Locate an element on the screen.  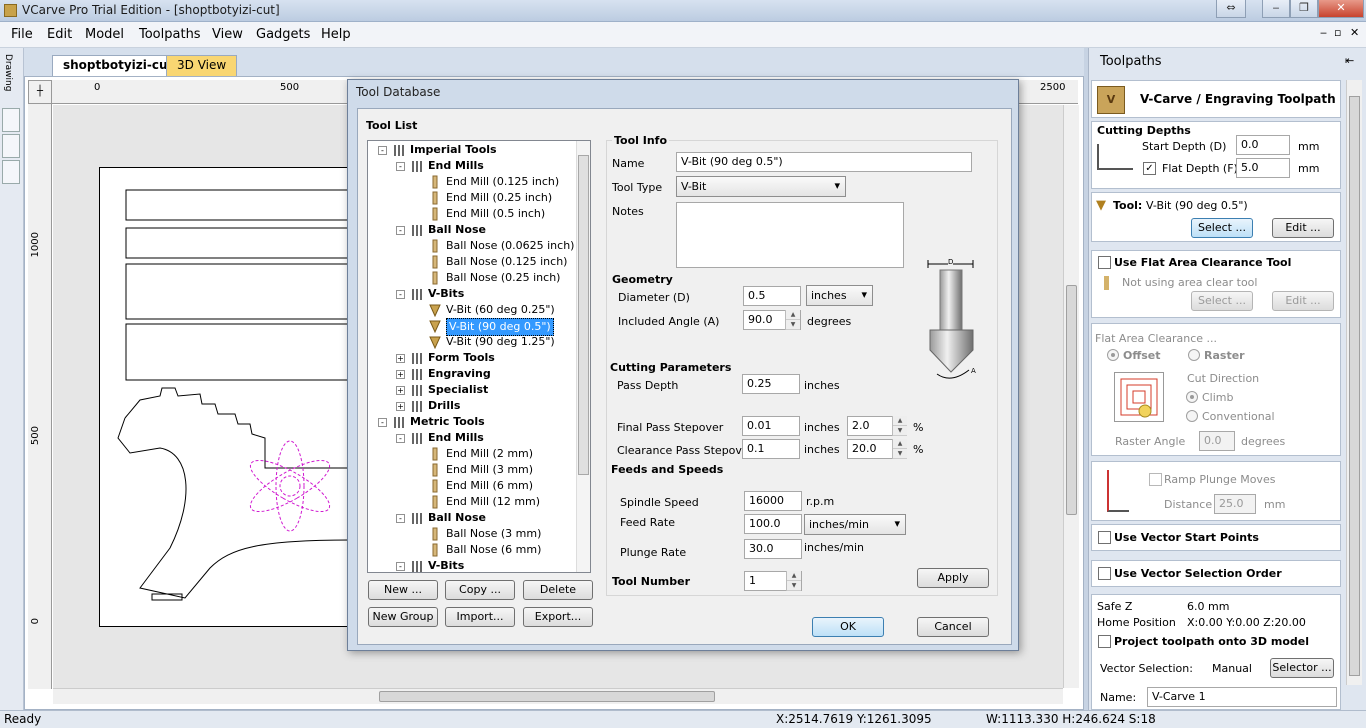
tool-number-spinner: ▲ ▼ is located at coordinates (793, 581).